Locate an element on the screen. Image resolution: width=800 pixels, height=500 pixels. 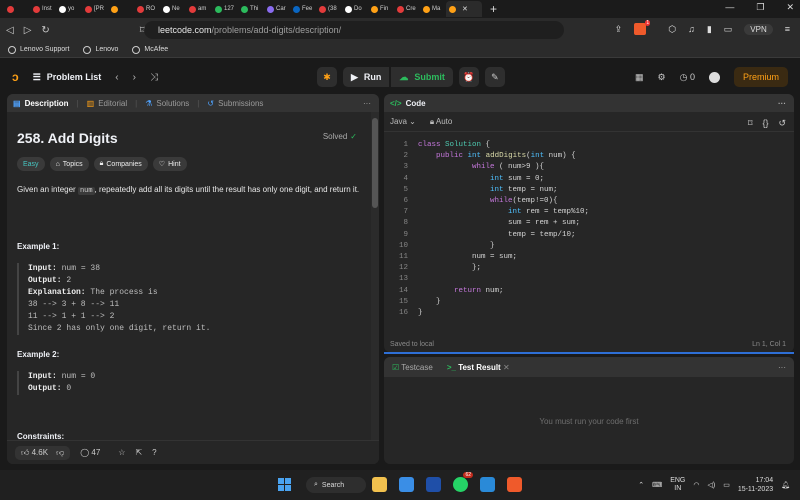
hint-tag: ♡ Hint is located at coordinates (169, 164).